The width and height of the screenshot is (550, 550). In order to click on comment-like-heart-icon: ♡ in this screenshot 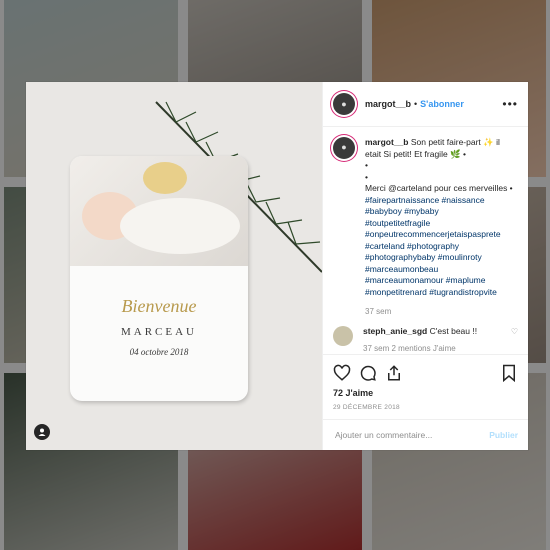, I will do `click(514, 332)`.